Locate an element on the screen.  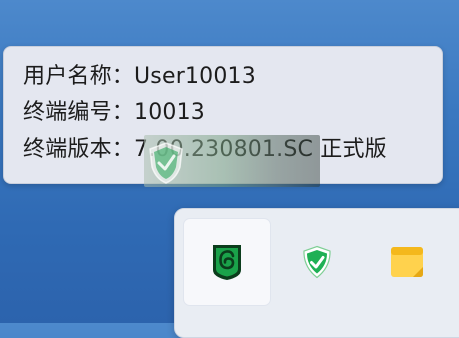
tray-item-sticky-notes is located at coordinates (407, 262).